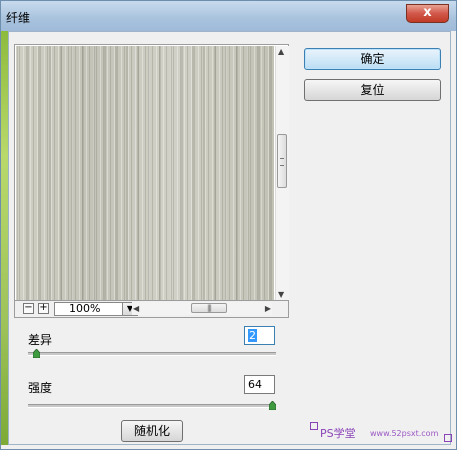  I want to click on watermark-brand: PS学堂, so click(338, 433).